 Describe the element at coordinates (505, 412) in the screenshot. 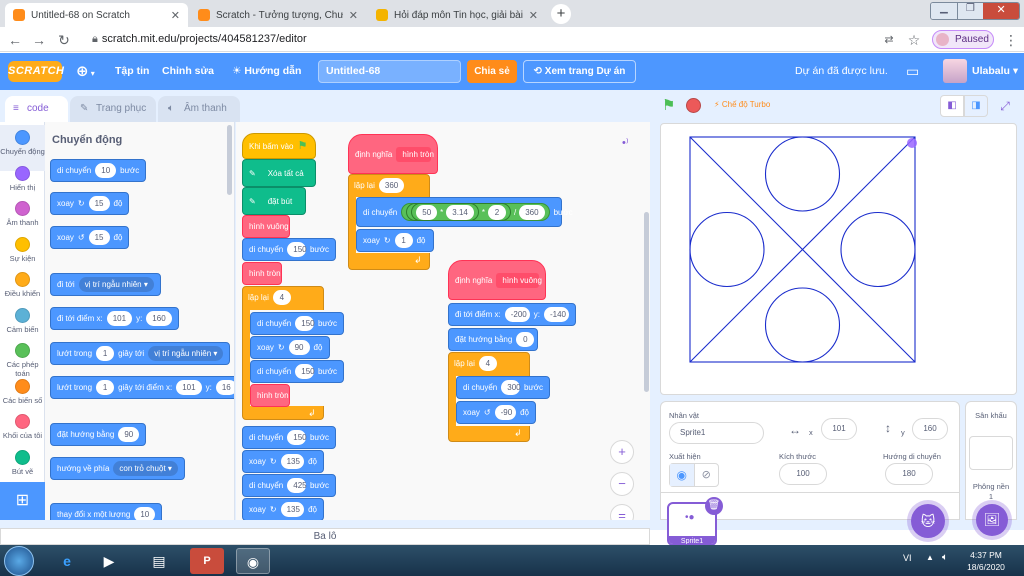

I see `block-input: -90` at that location.